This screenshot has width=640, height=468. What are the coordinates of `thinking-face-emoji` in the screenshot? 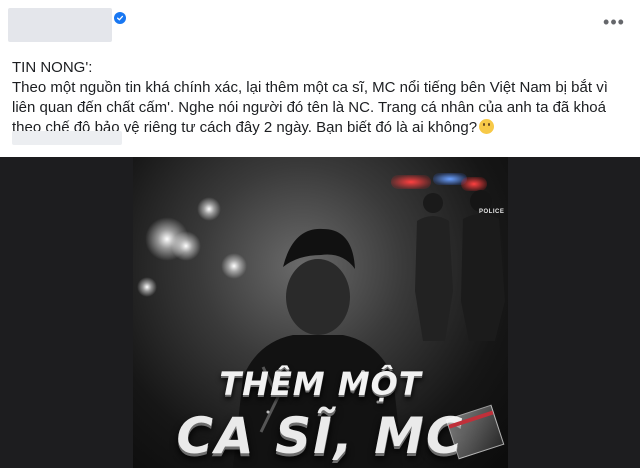 It's located at (487, 126).